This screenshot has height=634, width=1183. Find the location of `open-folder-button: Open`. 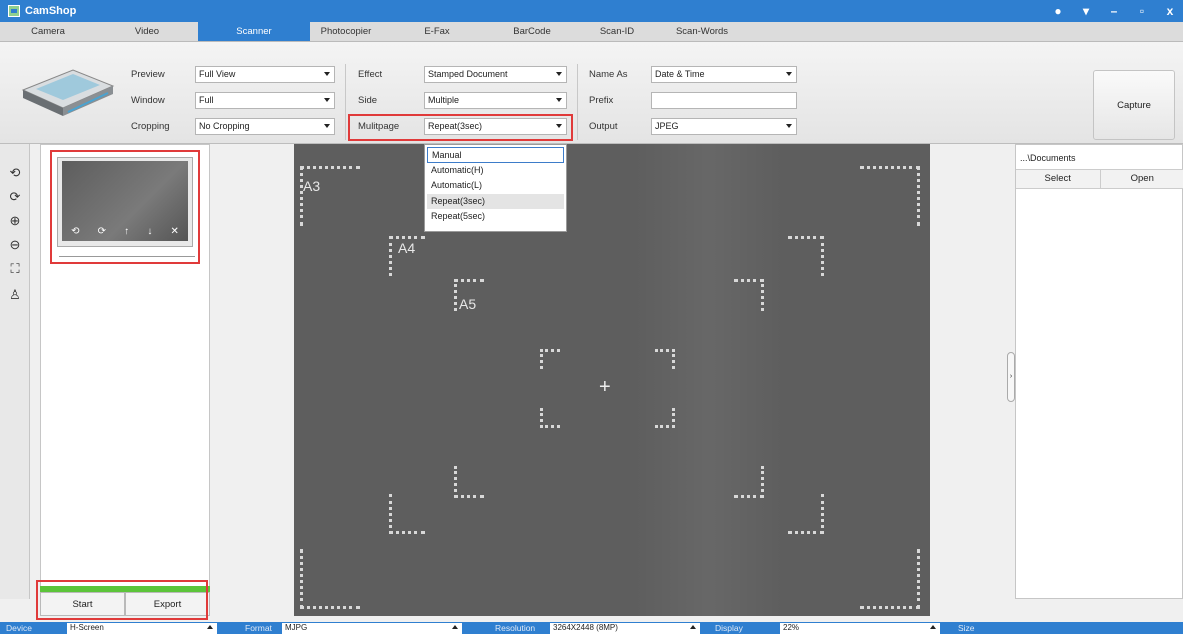

open-folder-button: Open is located at coordinates (1141, 179).